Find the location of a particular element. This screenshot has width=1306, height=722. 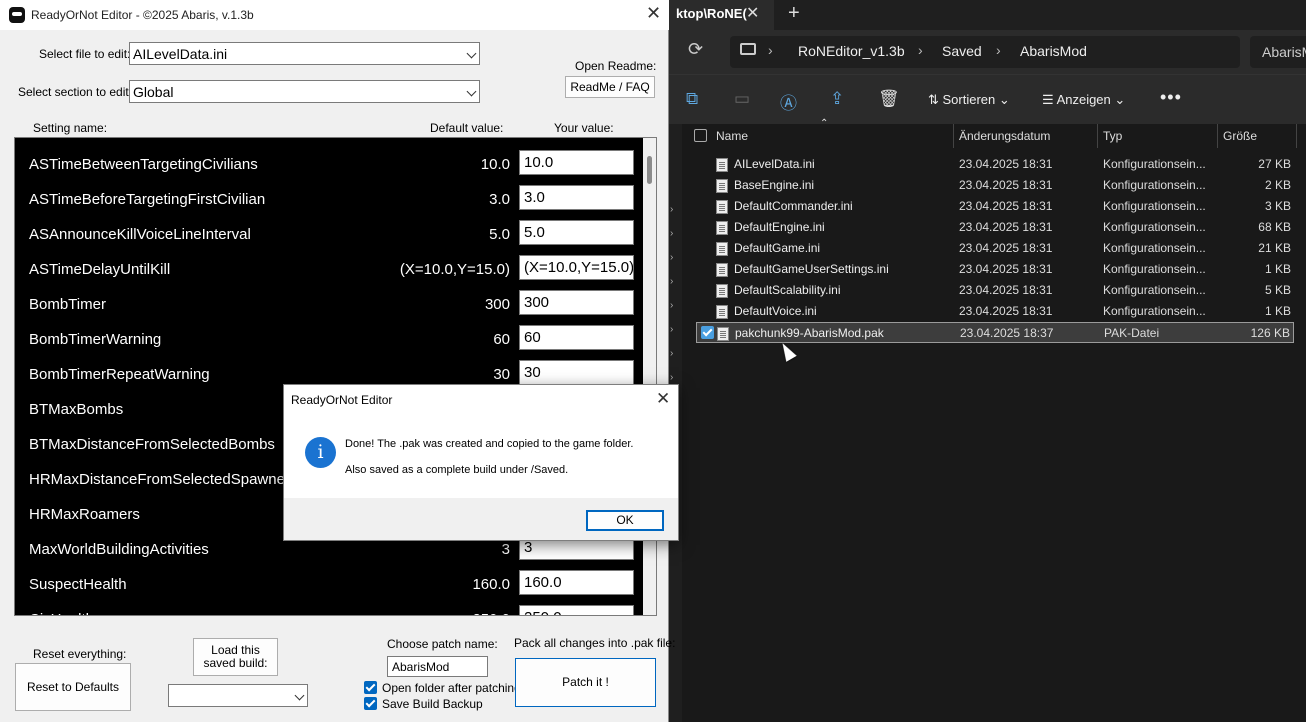

file-size: 126 KB is located at coordinates (1270, 333).